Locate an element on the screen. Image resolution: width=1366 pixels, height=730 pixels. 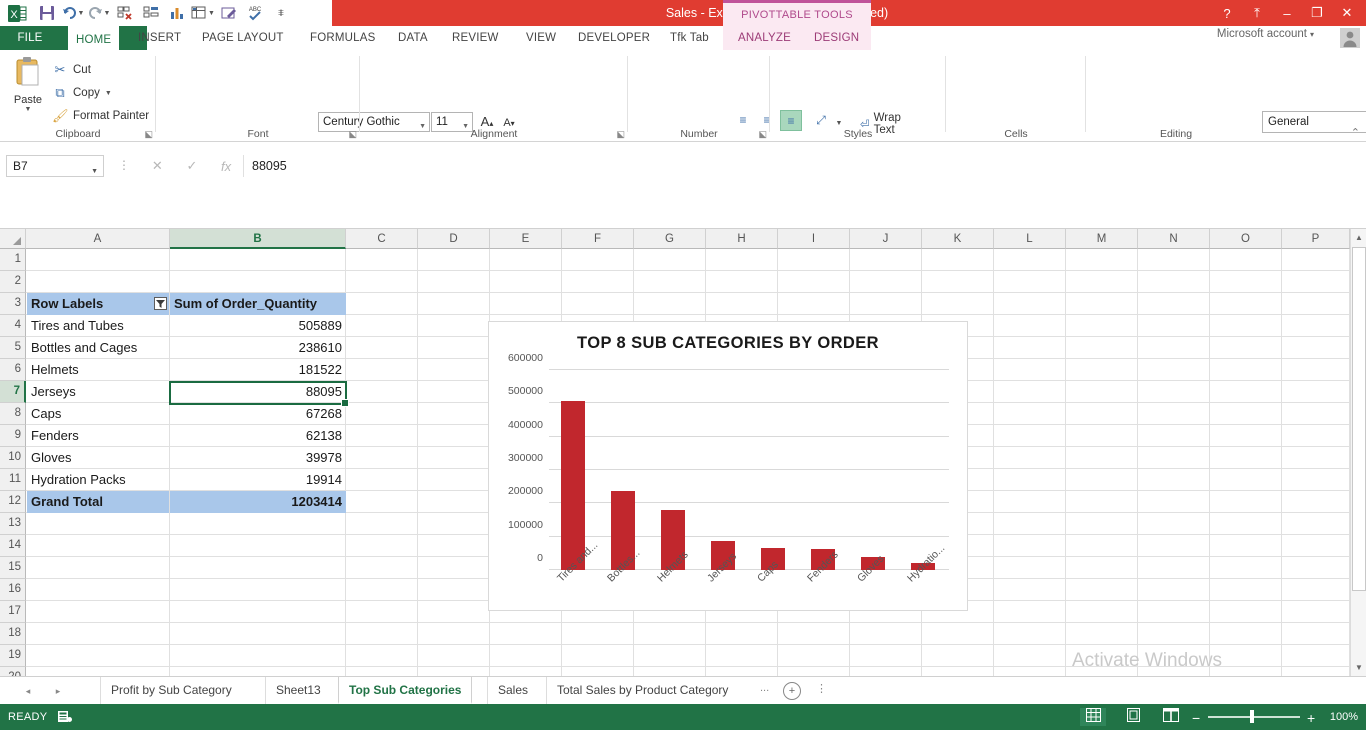
column-header-H: H is located at coordinates (742, 239).